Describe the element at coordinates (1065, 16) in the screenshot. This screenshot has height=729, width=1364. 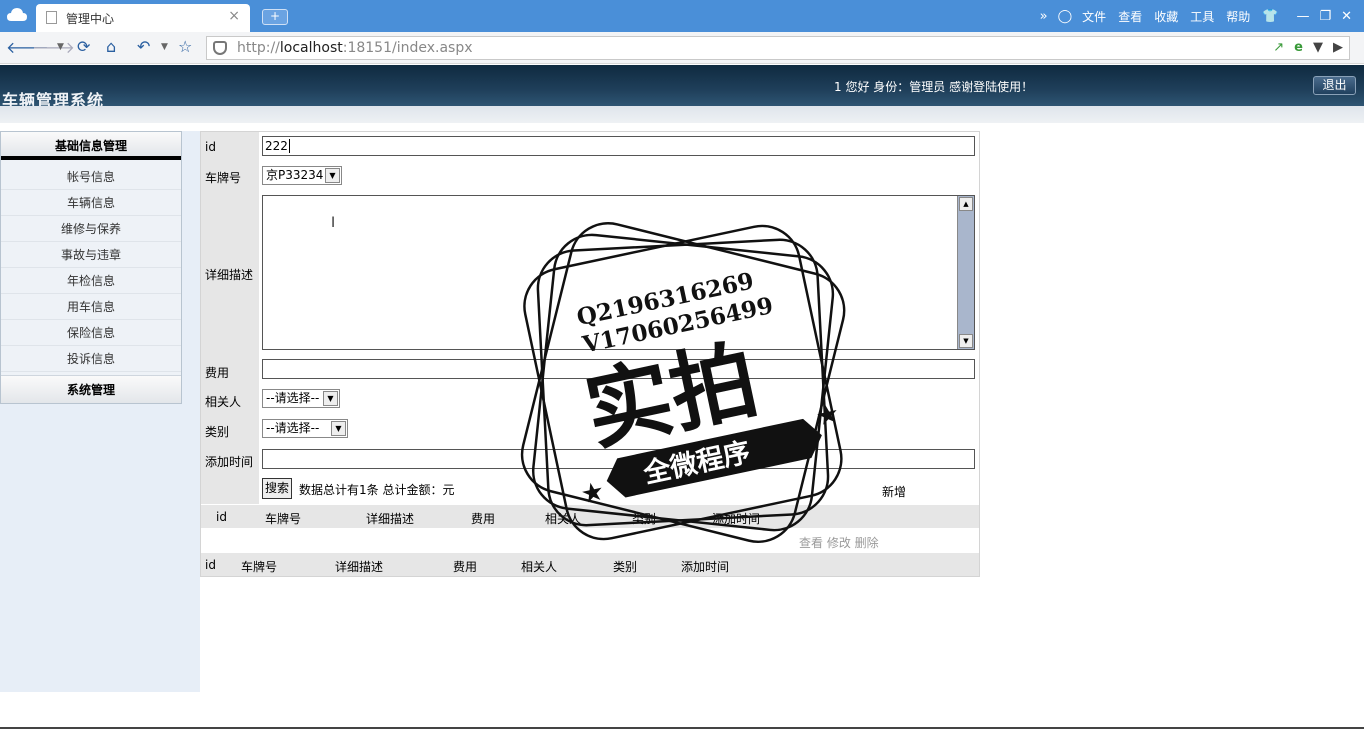
I see `user-icon: ◯` at that location.